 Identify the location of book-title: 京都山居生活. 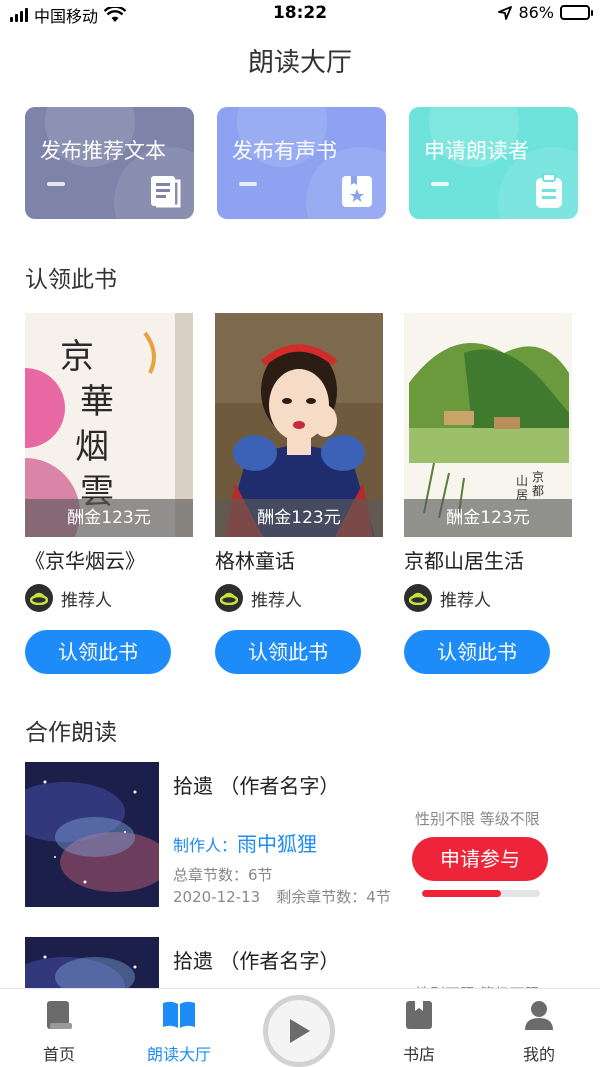
(464, 561).